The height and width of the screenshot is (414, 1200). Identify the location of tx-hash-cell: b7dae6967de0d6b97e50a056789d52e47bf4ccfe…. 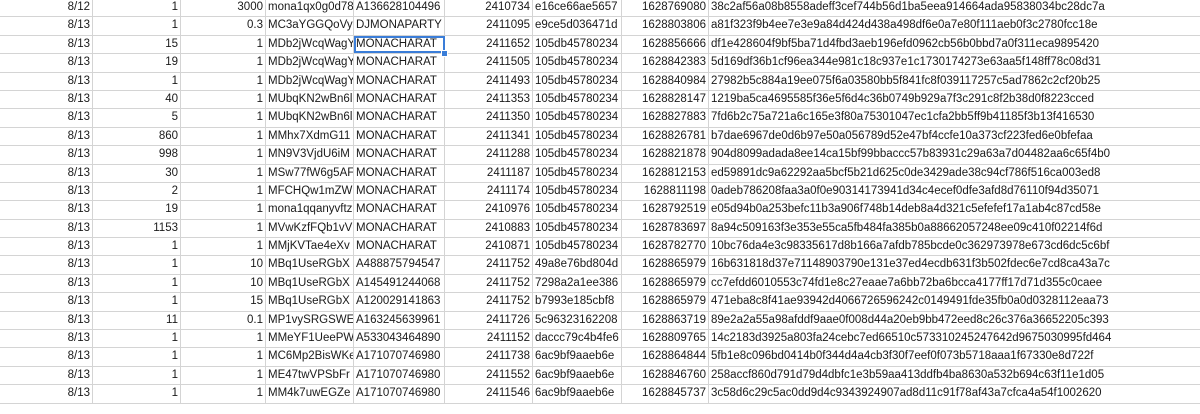
(954, 136).